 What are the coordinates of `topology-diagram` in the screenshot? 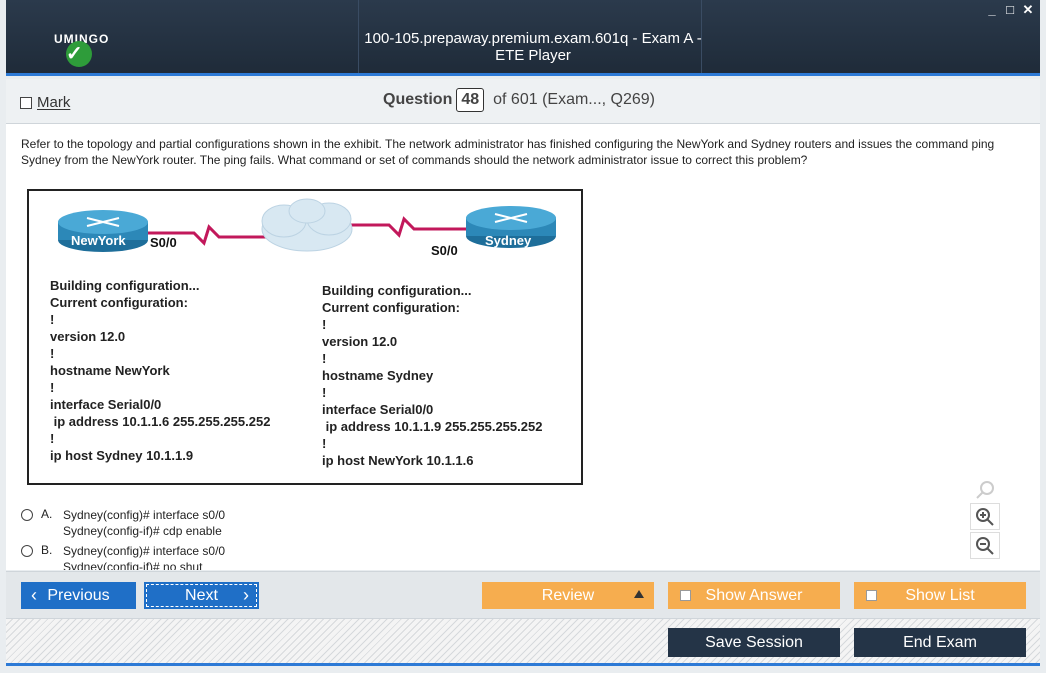 It's located at (307, 225).